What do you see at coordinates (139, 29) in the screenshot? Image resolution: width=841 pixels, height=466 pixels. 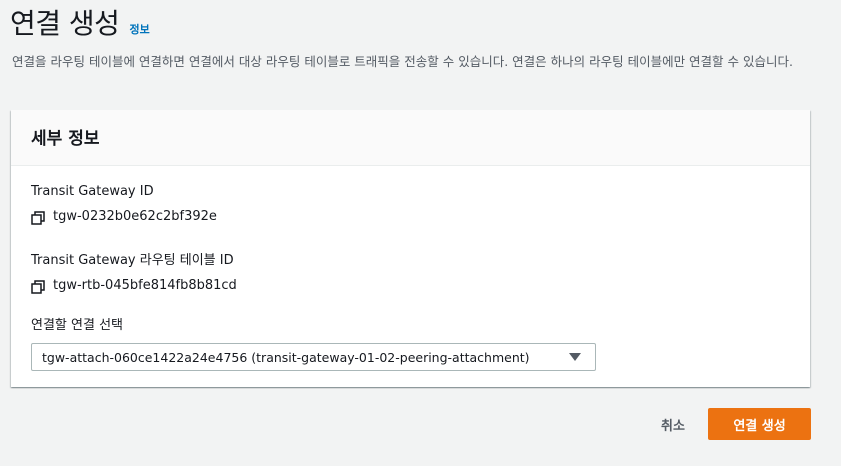 I see `info-link: 정보` at bounding box center [139, 29].